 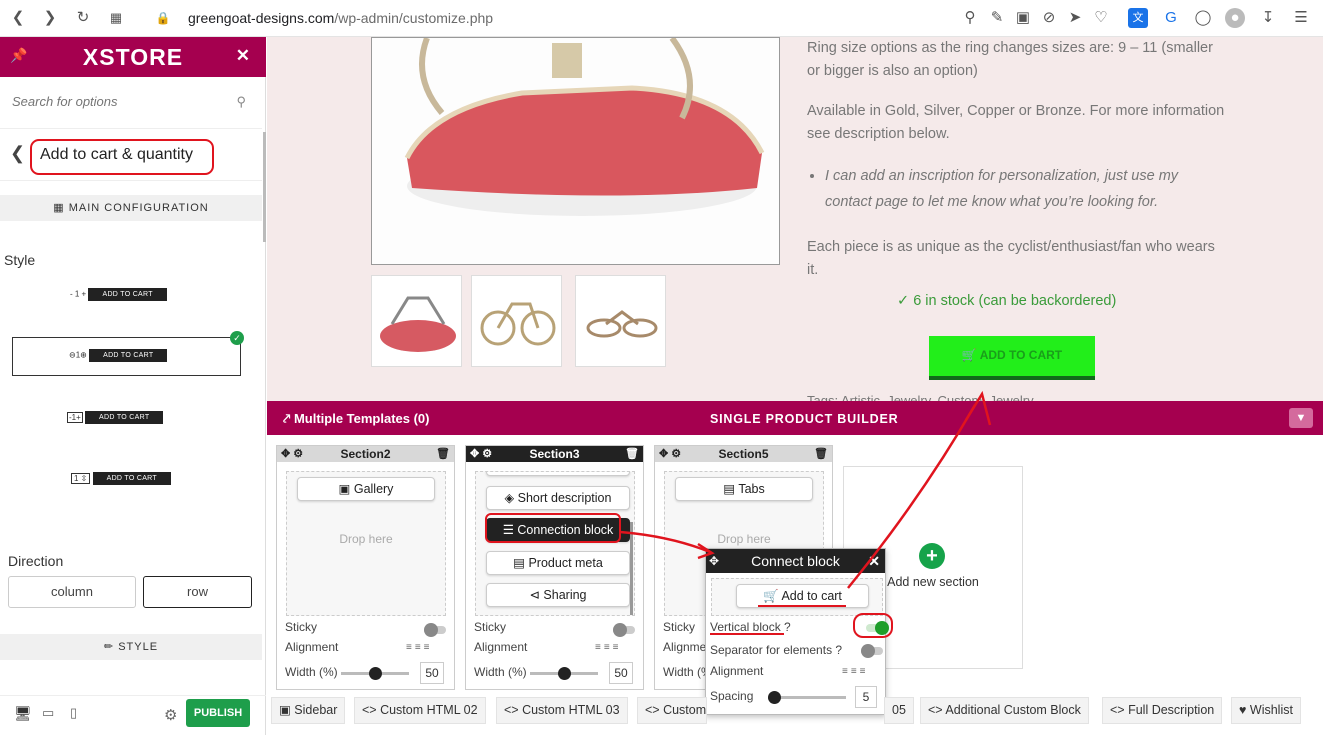 I want to click on tab-additional-custom-block: <> Additional Custom Block, so click(x=1004, y=710).